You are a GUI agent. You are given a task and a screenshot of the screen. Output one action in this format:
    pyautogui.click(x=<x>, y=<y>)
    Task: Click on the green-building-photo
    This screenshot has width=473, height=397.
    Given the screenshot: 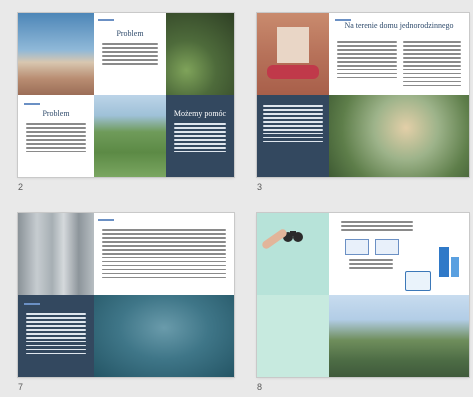 What is the action you would take?
    pyautogui.click(x=399, y=336)
    